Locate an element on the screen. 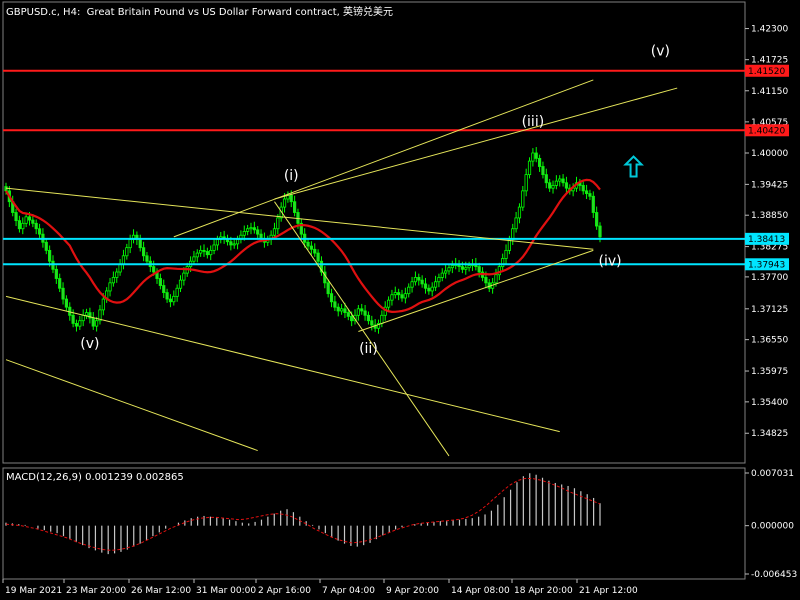  macd-tick-label: 0.007031 is located at coordinates (772, 474).